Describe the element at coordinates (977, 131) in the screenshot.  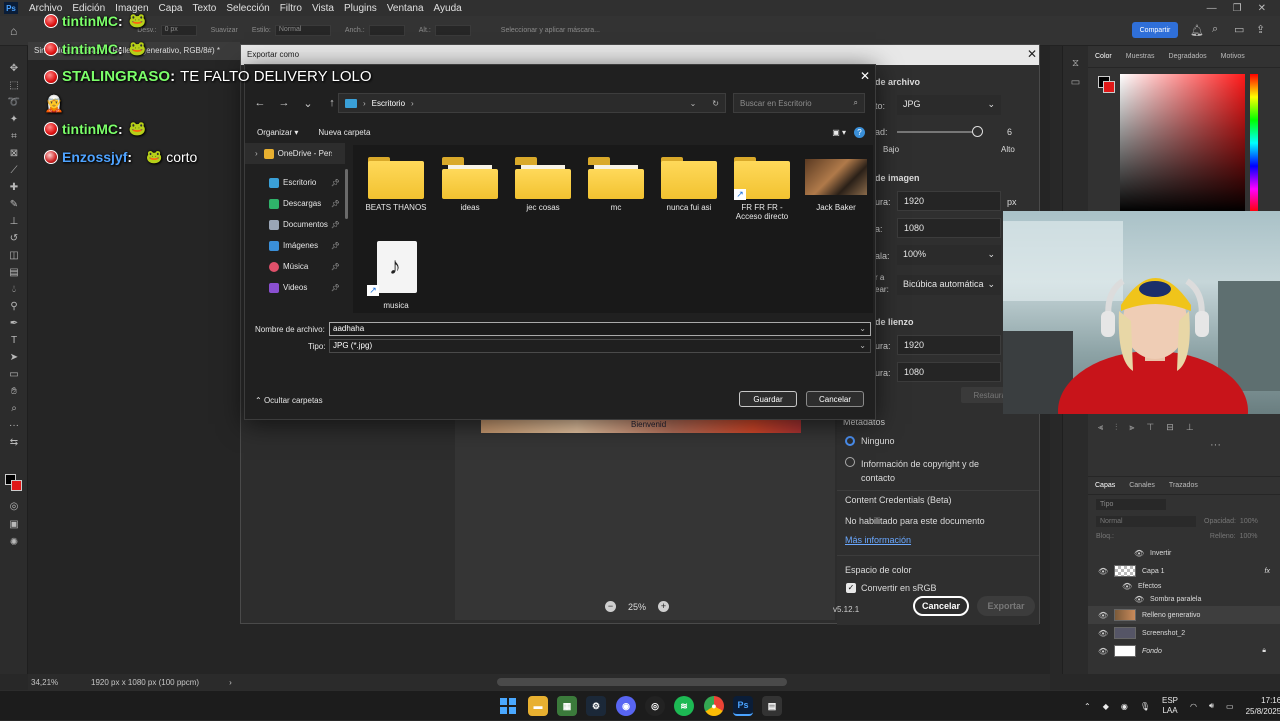
I see `quality-slider-thumb` at that location.